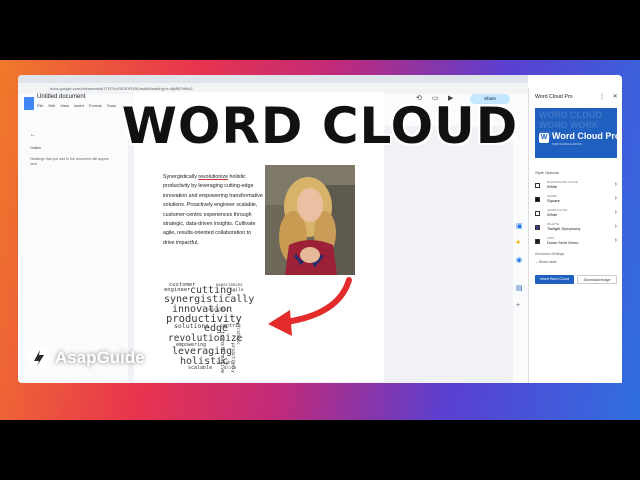 The height and width of the screenshot is (480, 640). I want to click on letterbox-bottom, so click(320, 450).